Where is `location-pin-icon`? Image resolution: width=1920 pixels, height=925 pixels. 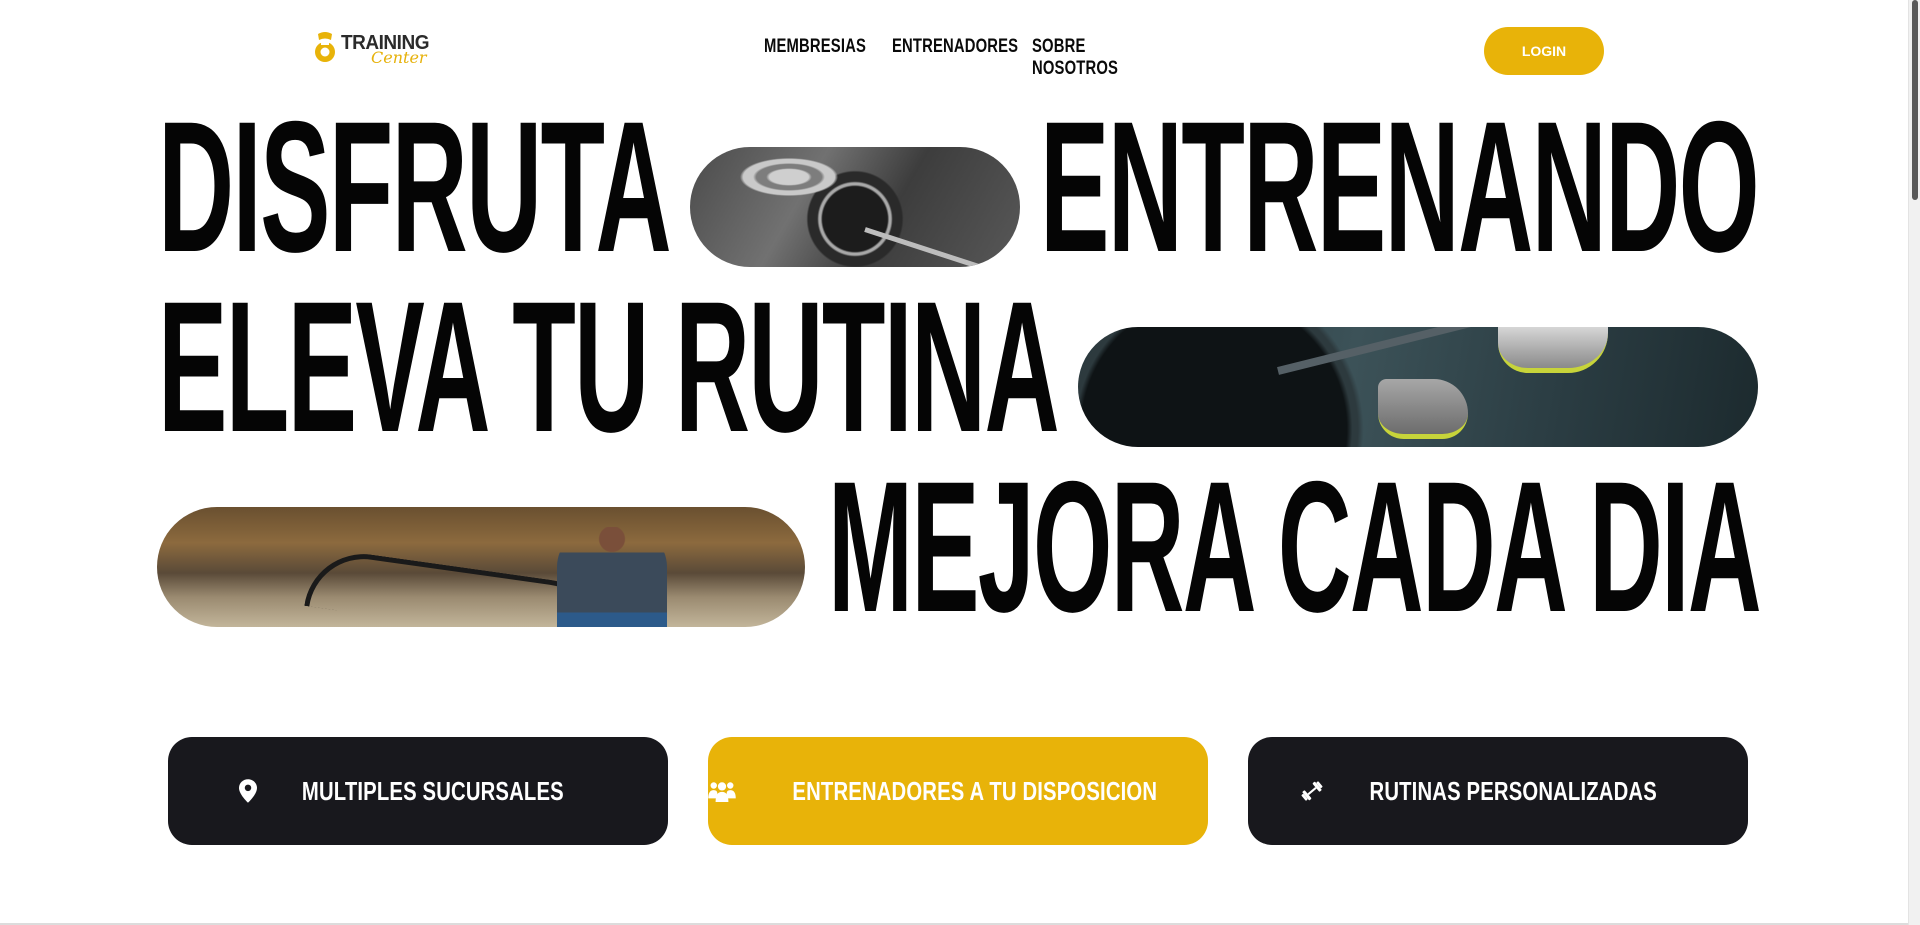
location-pin-icon is located at coordinates (248, 791).